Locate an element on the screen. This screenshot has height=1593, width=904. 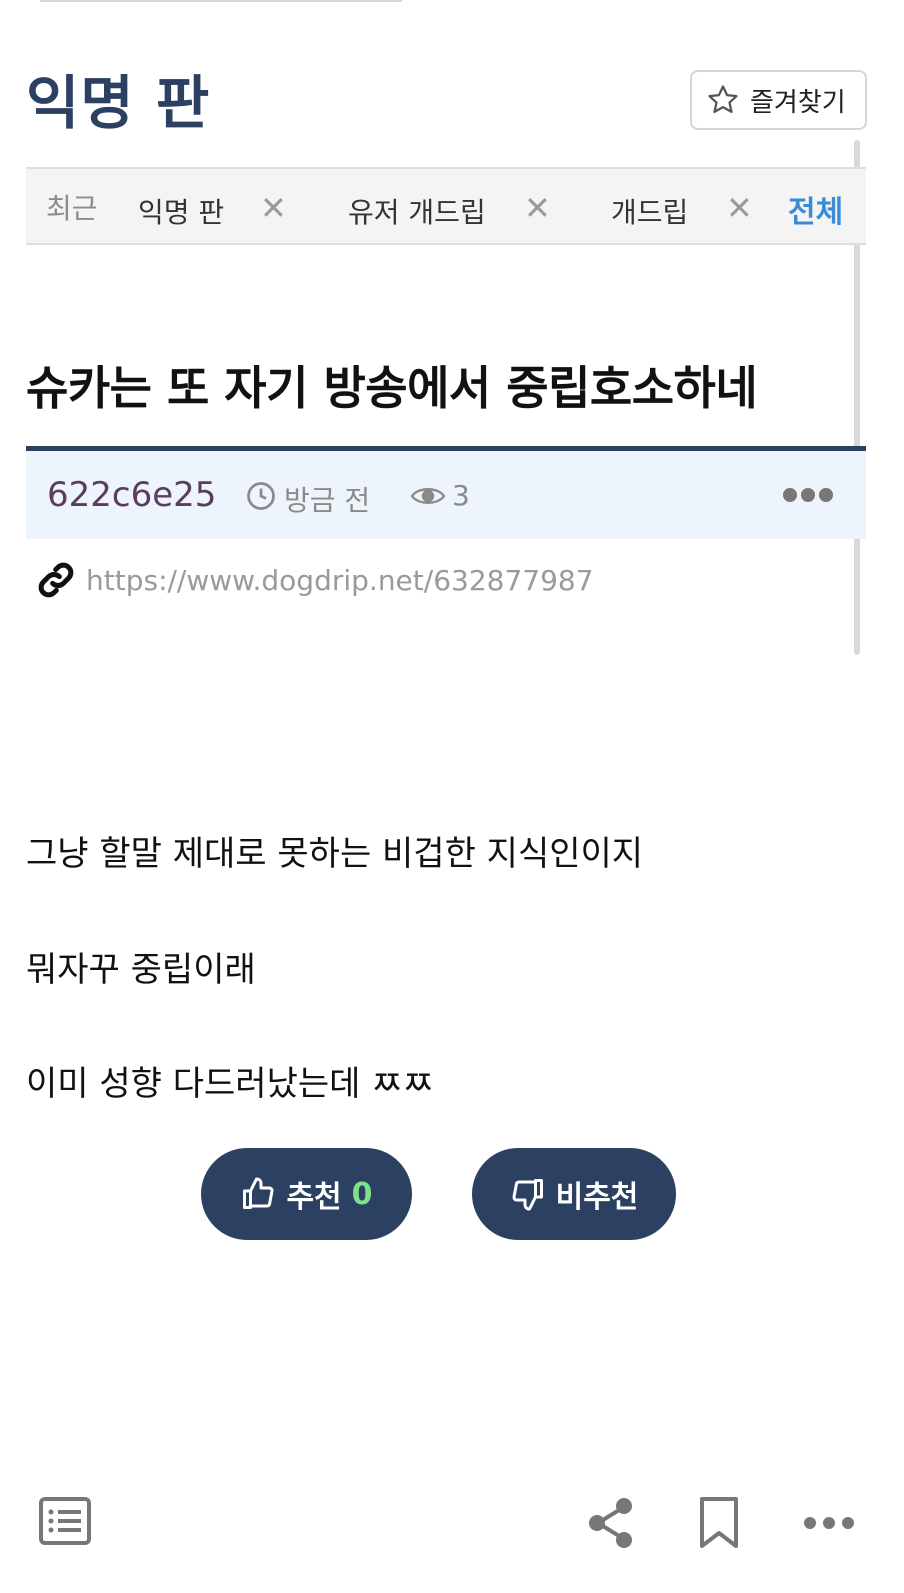
body-line: 뭐자꾸 중립이래 is located at coordinates (141, 970).